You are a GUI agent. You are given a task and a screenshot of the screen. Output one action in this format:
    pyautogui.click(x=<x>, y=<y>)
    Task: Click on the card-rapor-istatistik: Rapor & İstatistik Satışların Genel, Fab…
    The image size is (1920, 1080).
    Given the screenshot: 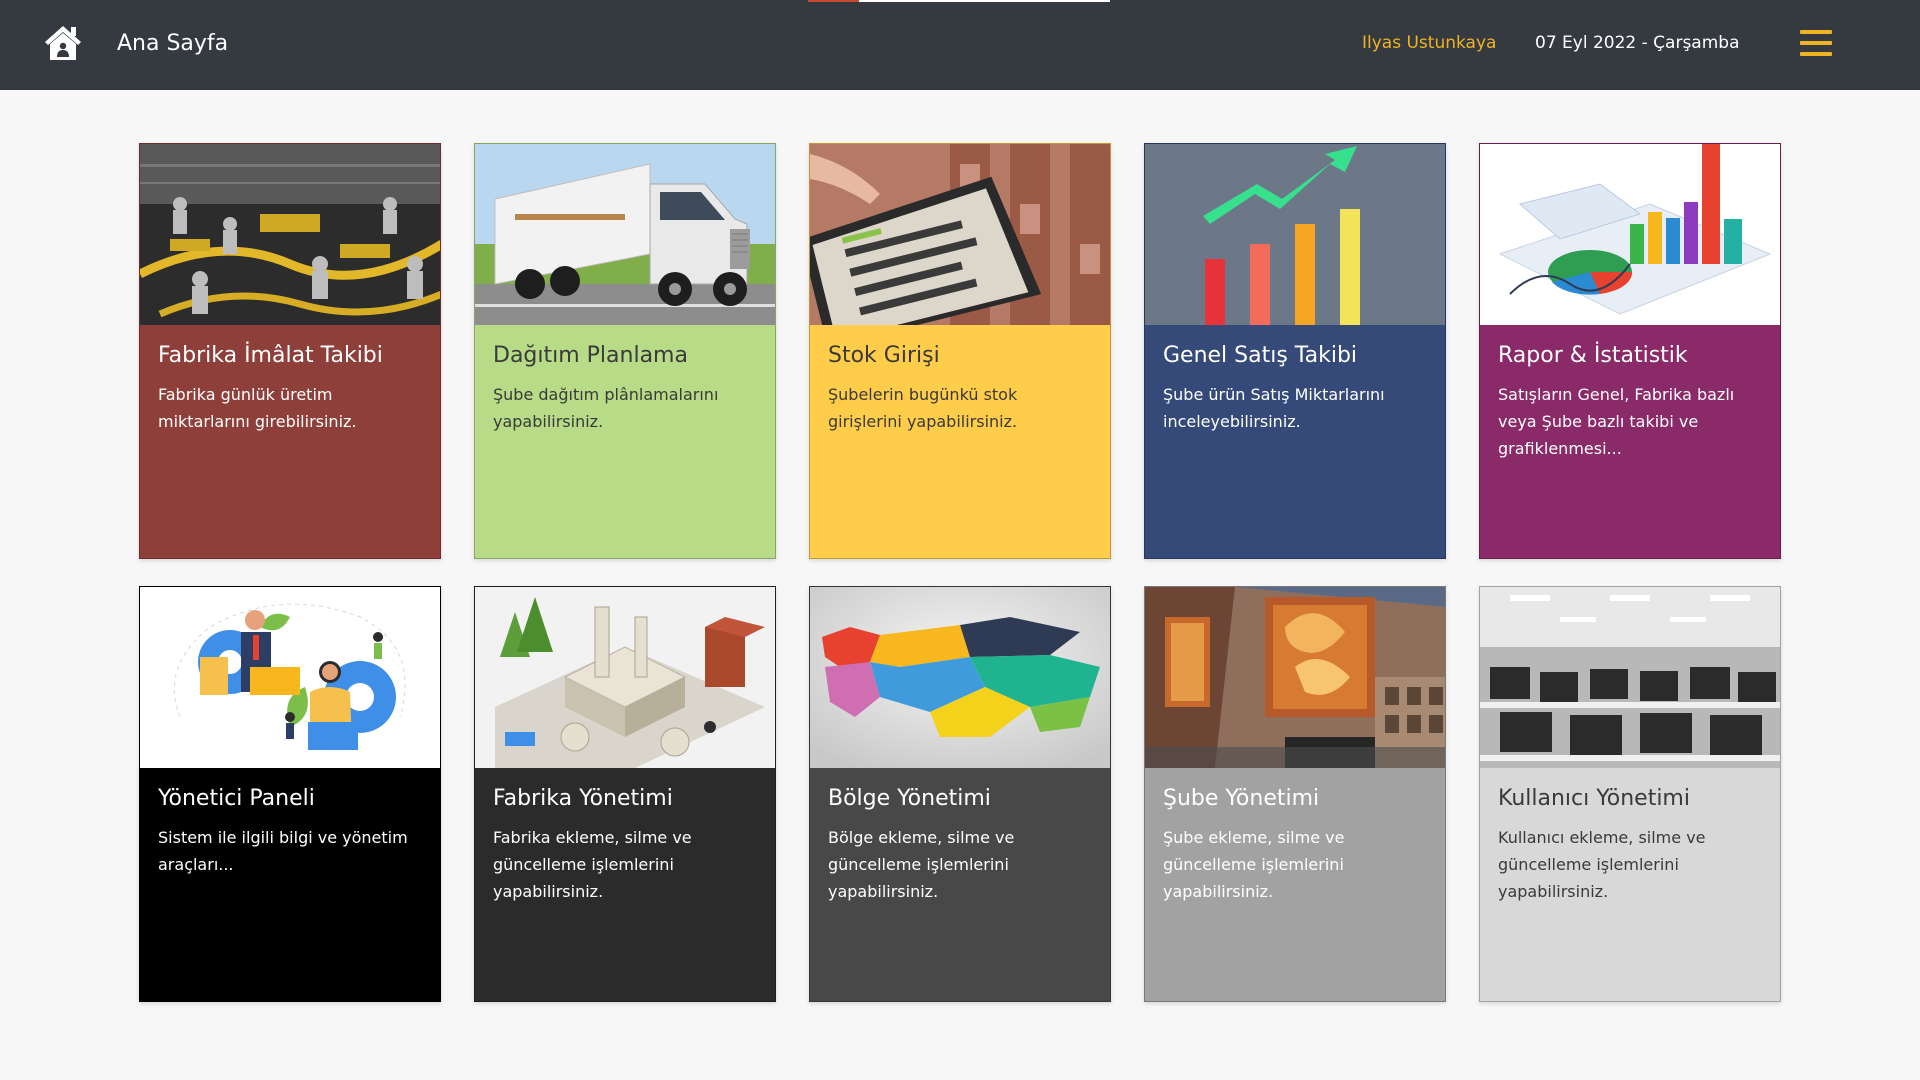 What is the action you would take?
    pyautogui.click(x=1630, y=351)
    